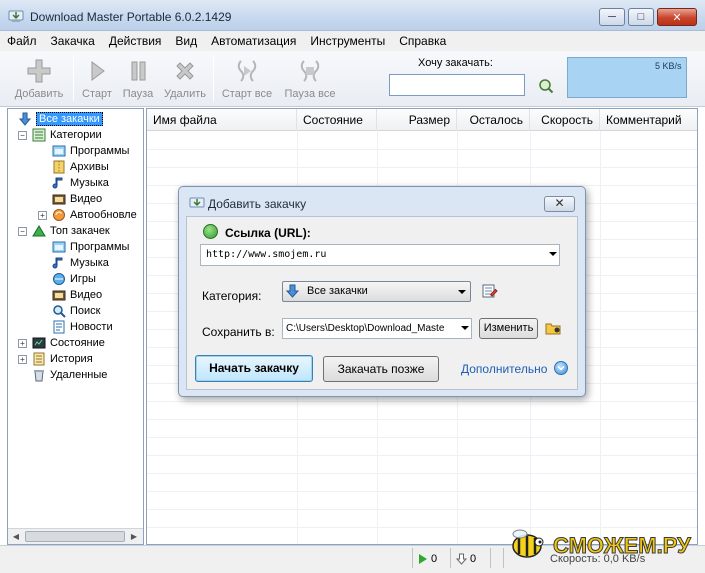  I want to click on column-remaining: Осталось, so click(493, 120).